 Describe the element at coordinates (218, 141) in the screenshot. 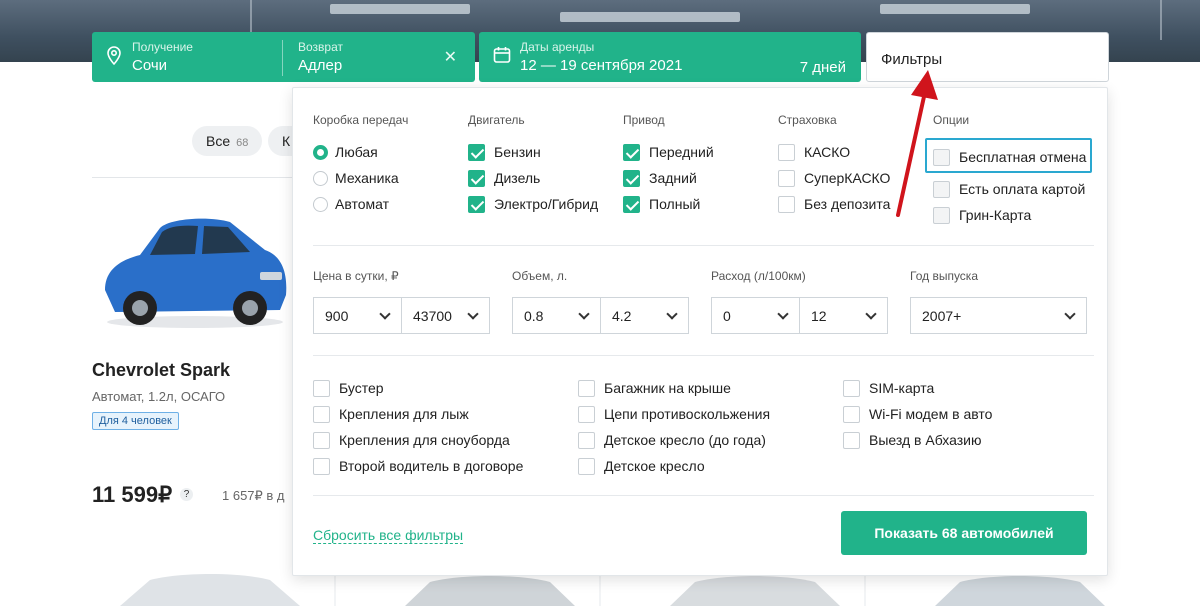

I see `chip-label: Все` at that location.